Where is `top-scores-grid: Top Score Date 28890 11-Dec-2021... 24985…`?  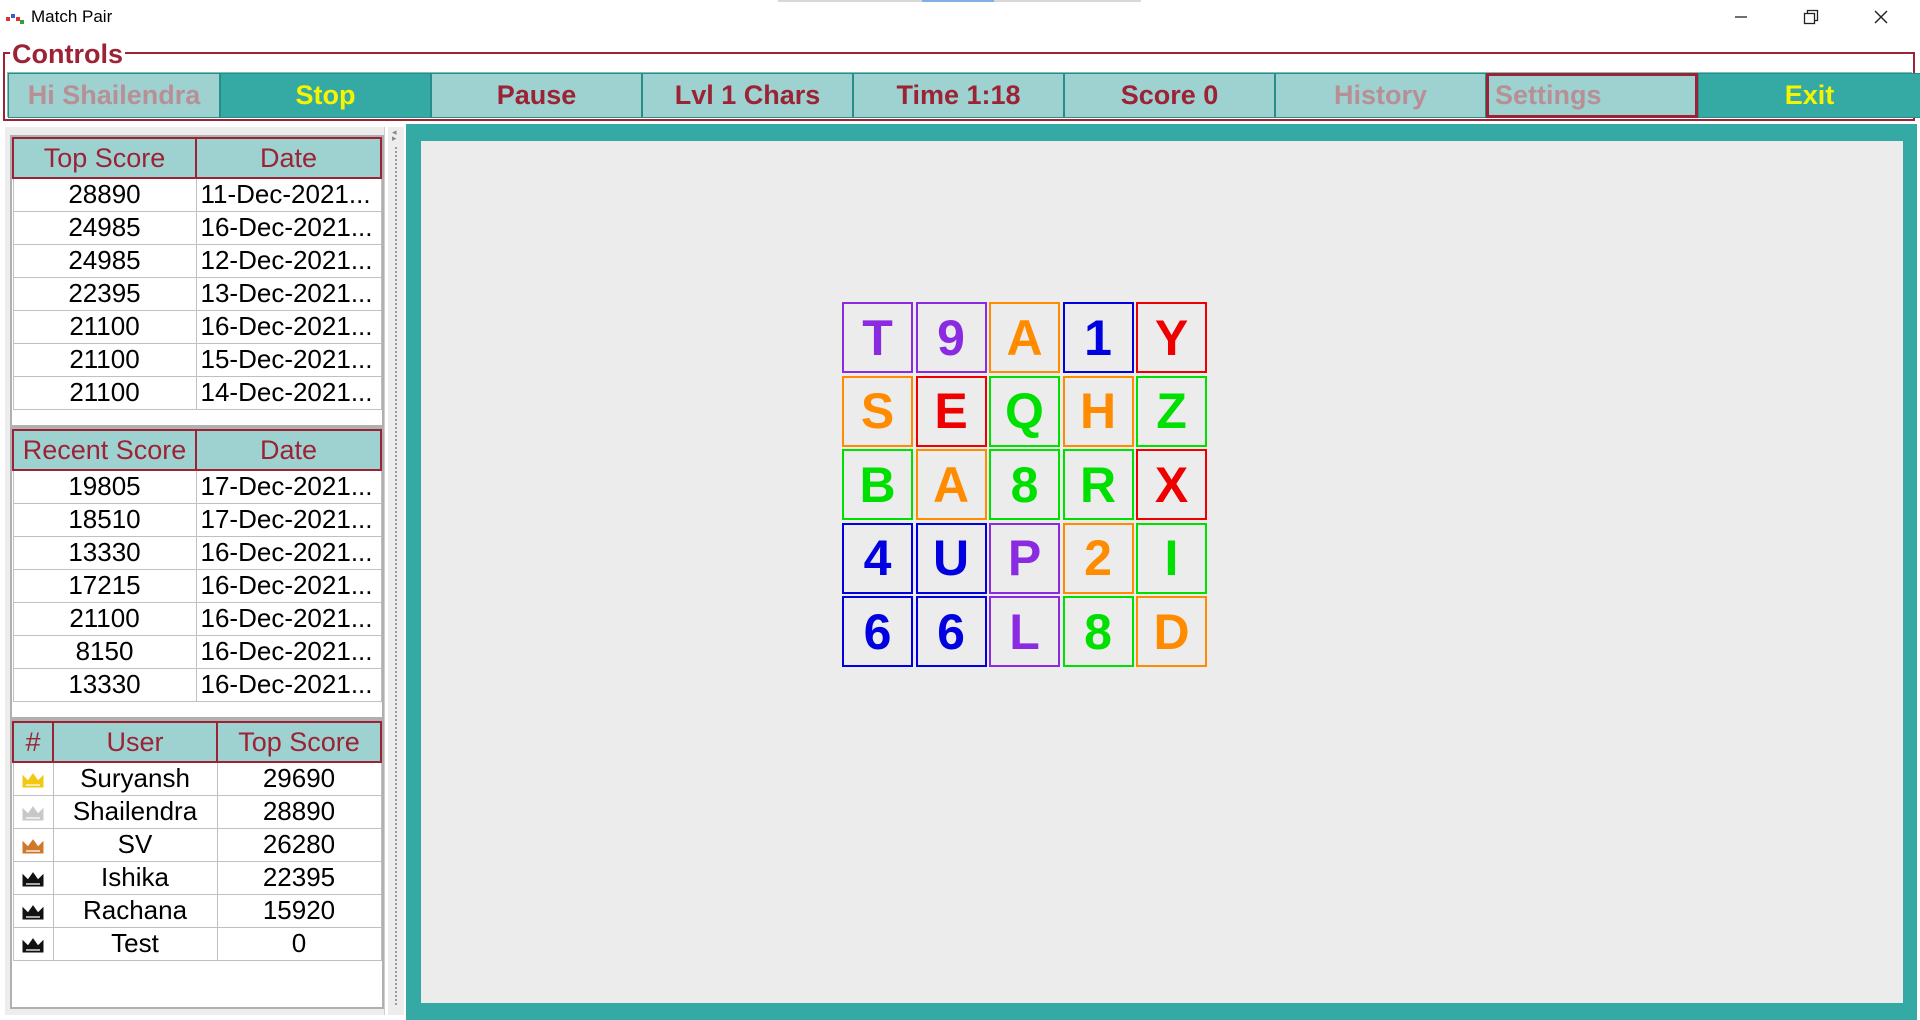 top-scores-grid: Top Score Date 28890 11-Dec-2021... 24985… is located at coordinates (197, 281).